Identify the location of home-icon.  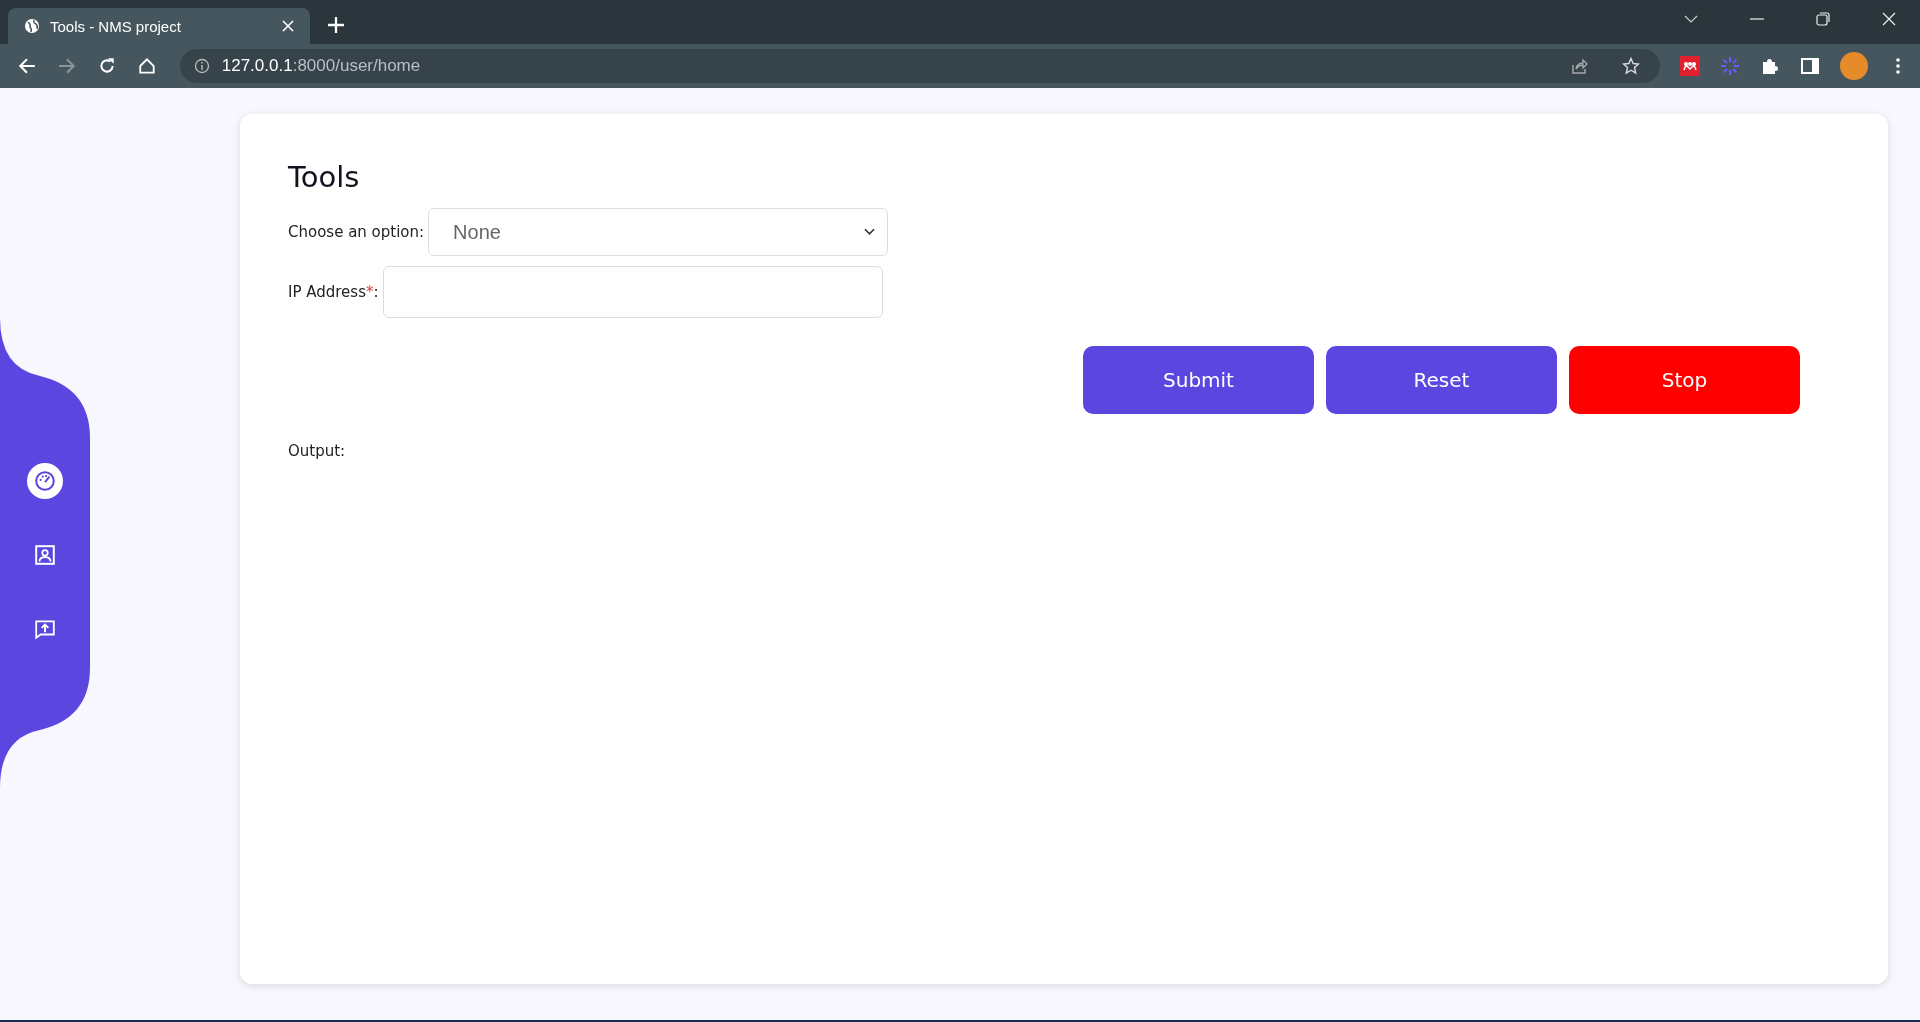
(146, 66).